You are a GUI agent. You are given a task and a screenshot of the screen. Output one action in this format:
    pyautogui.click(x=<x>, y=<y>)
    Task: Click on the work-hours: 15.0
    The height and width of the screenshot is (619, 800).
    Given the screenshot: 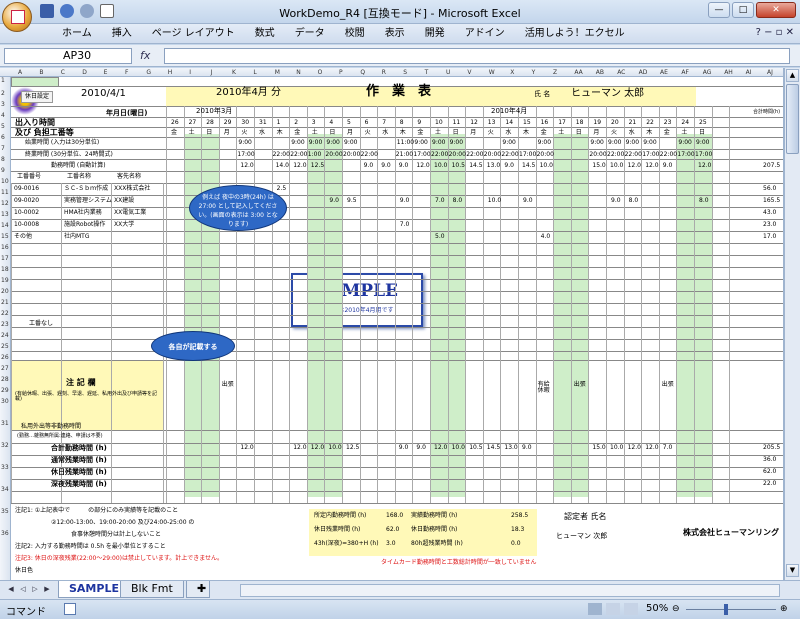 What is the action you would take?
    pyautogui.click(x=598, y=166)
    